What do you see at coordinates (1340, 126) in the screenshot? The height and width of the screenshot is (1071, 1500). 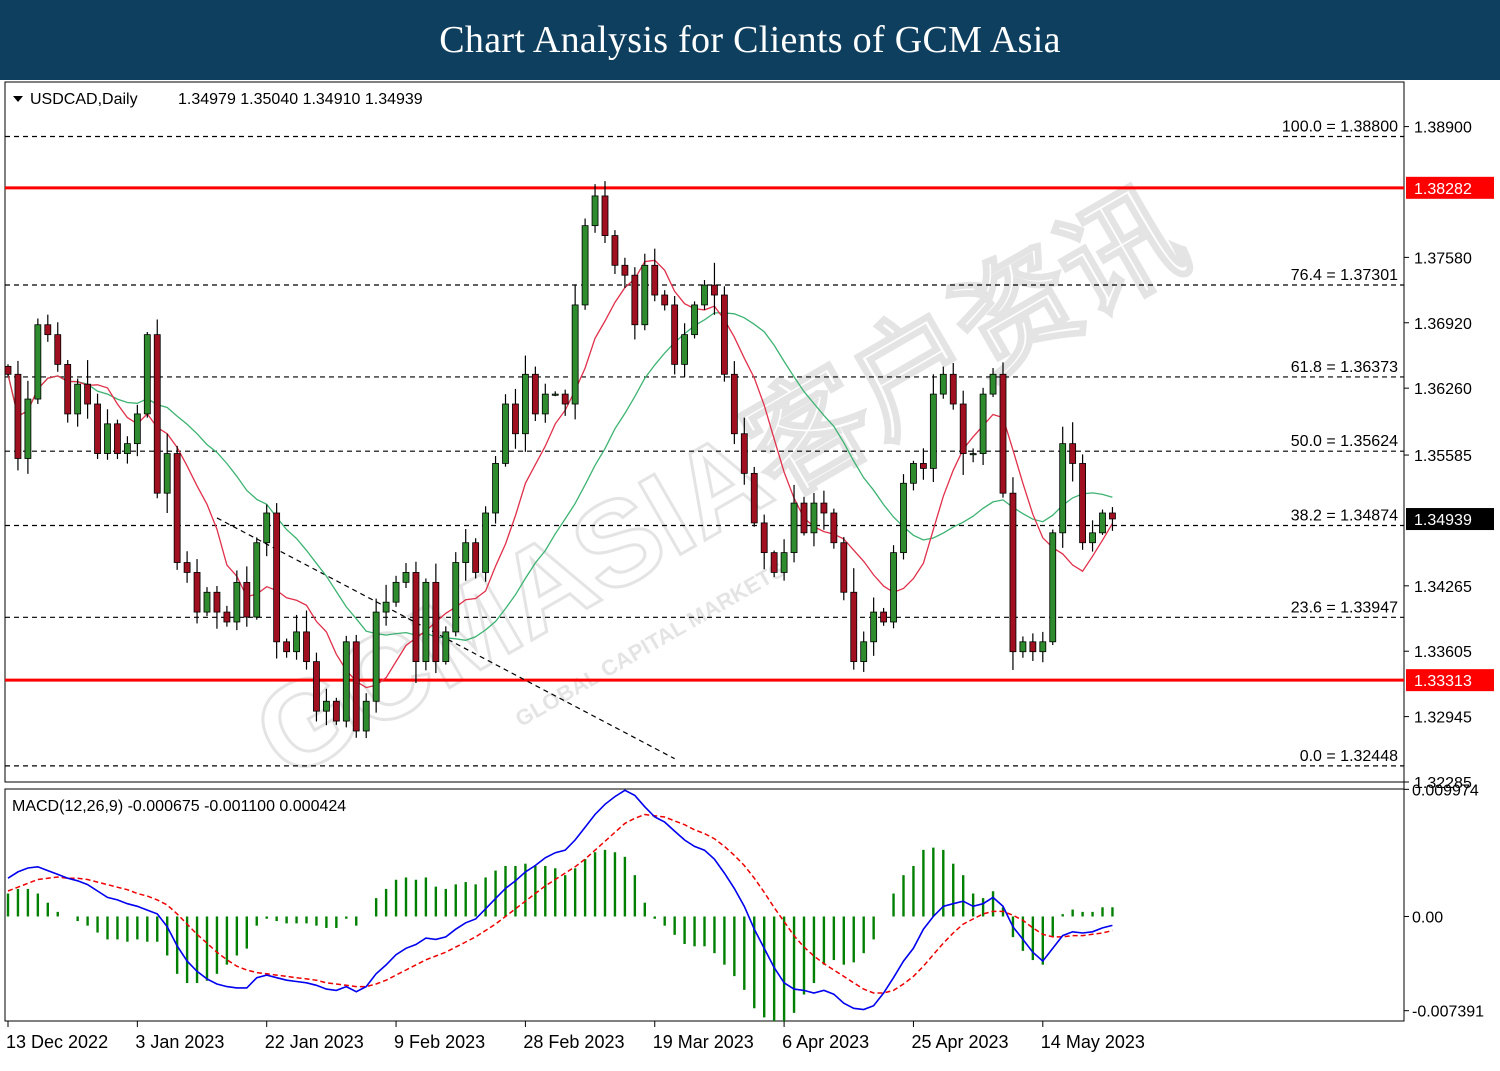 I see `fib-label-0: 100.0 = 1.38800` at bounding box center [1340, 126].